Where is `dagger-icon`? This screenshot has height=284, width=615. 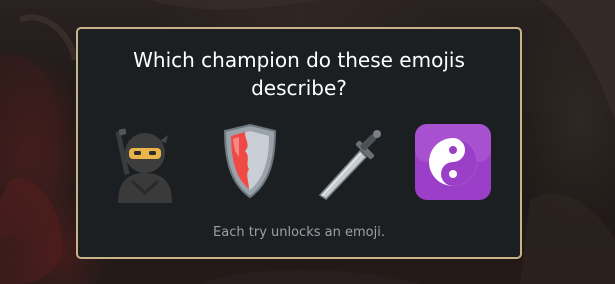 dagger-icon is located at coordinates (351, 162).